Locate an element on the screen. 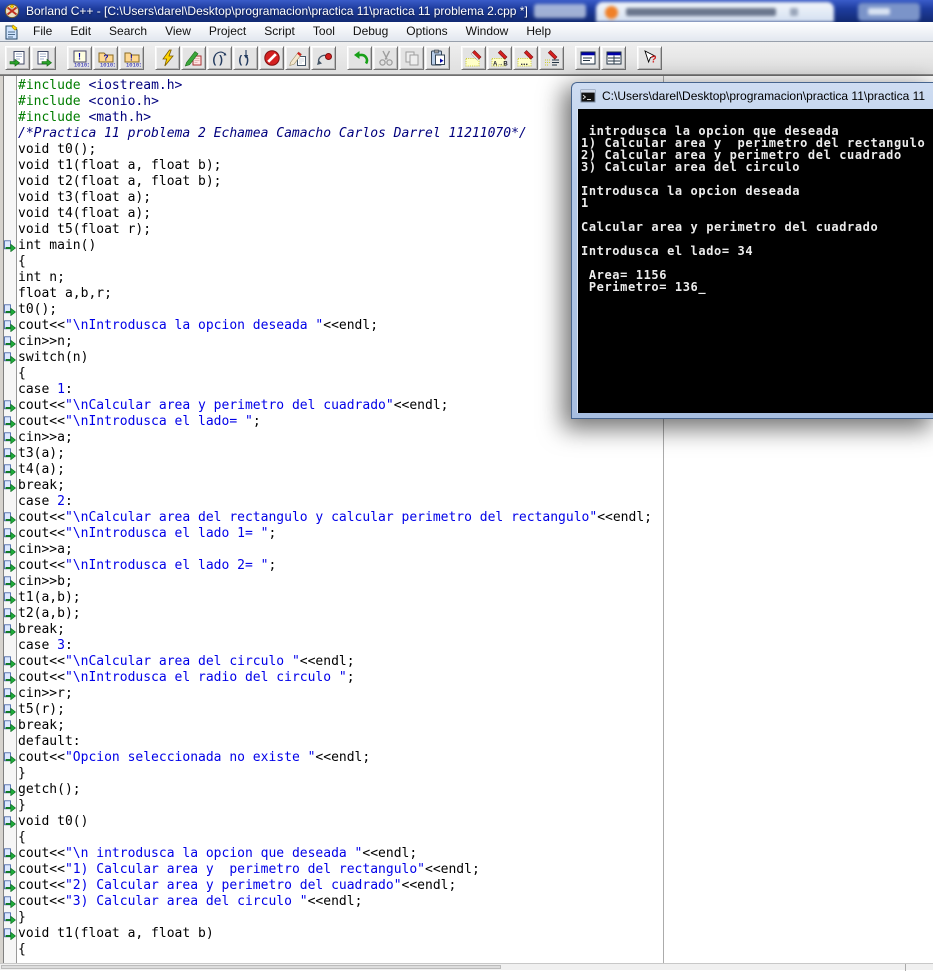  build-project-button: ! 10101 is located at coordinates (131, 58).